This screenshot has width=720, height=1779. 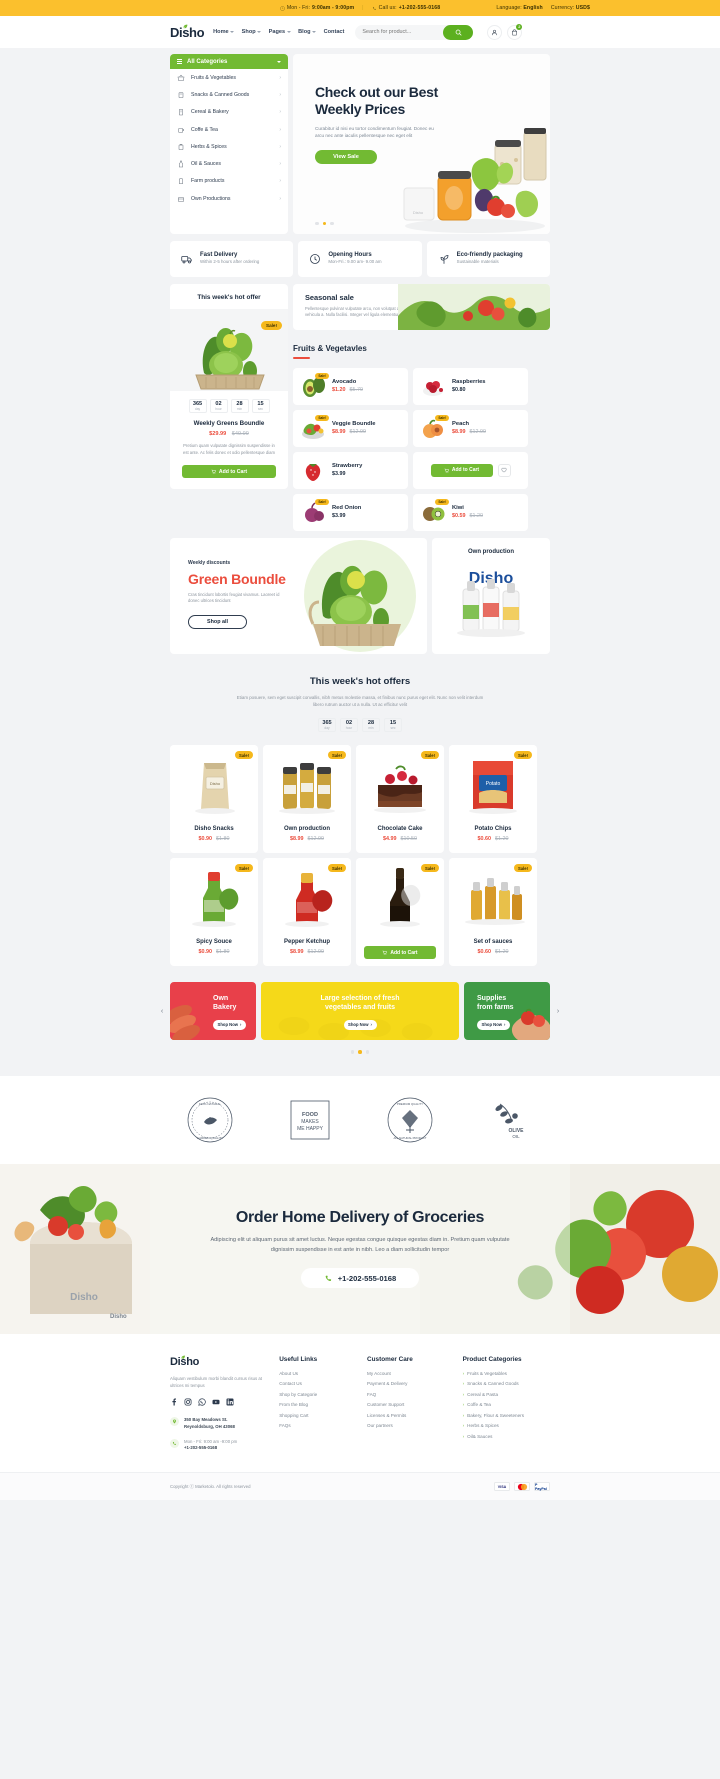 I want to click on view-sale-button: View Sale, so click(x=346, y=156).